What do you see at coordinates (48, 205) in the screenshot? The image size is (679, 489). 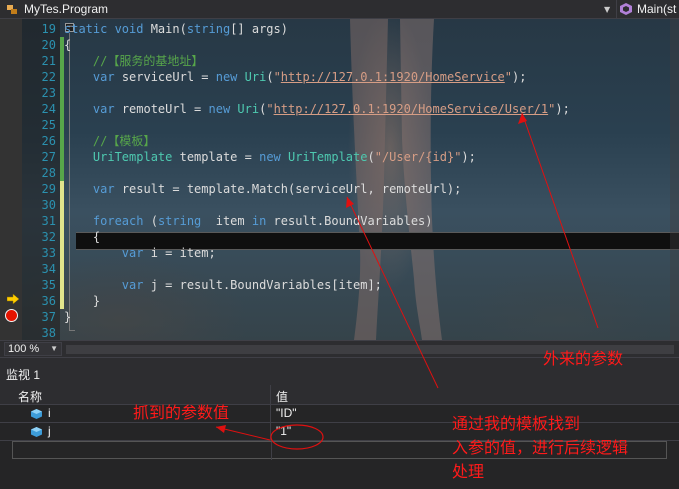 I see `line-number: 30` at bounding box center [48, 205].